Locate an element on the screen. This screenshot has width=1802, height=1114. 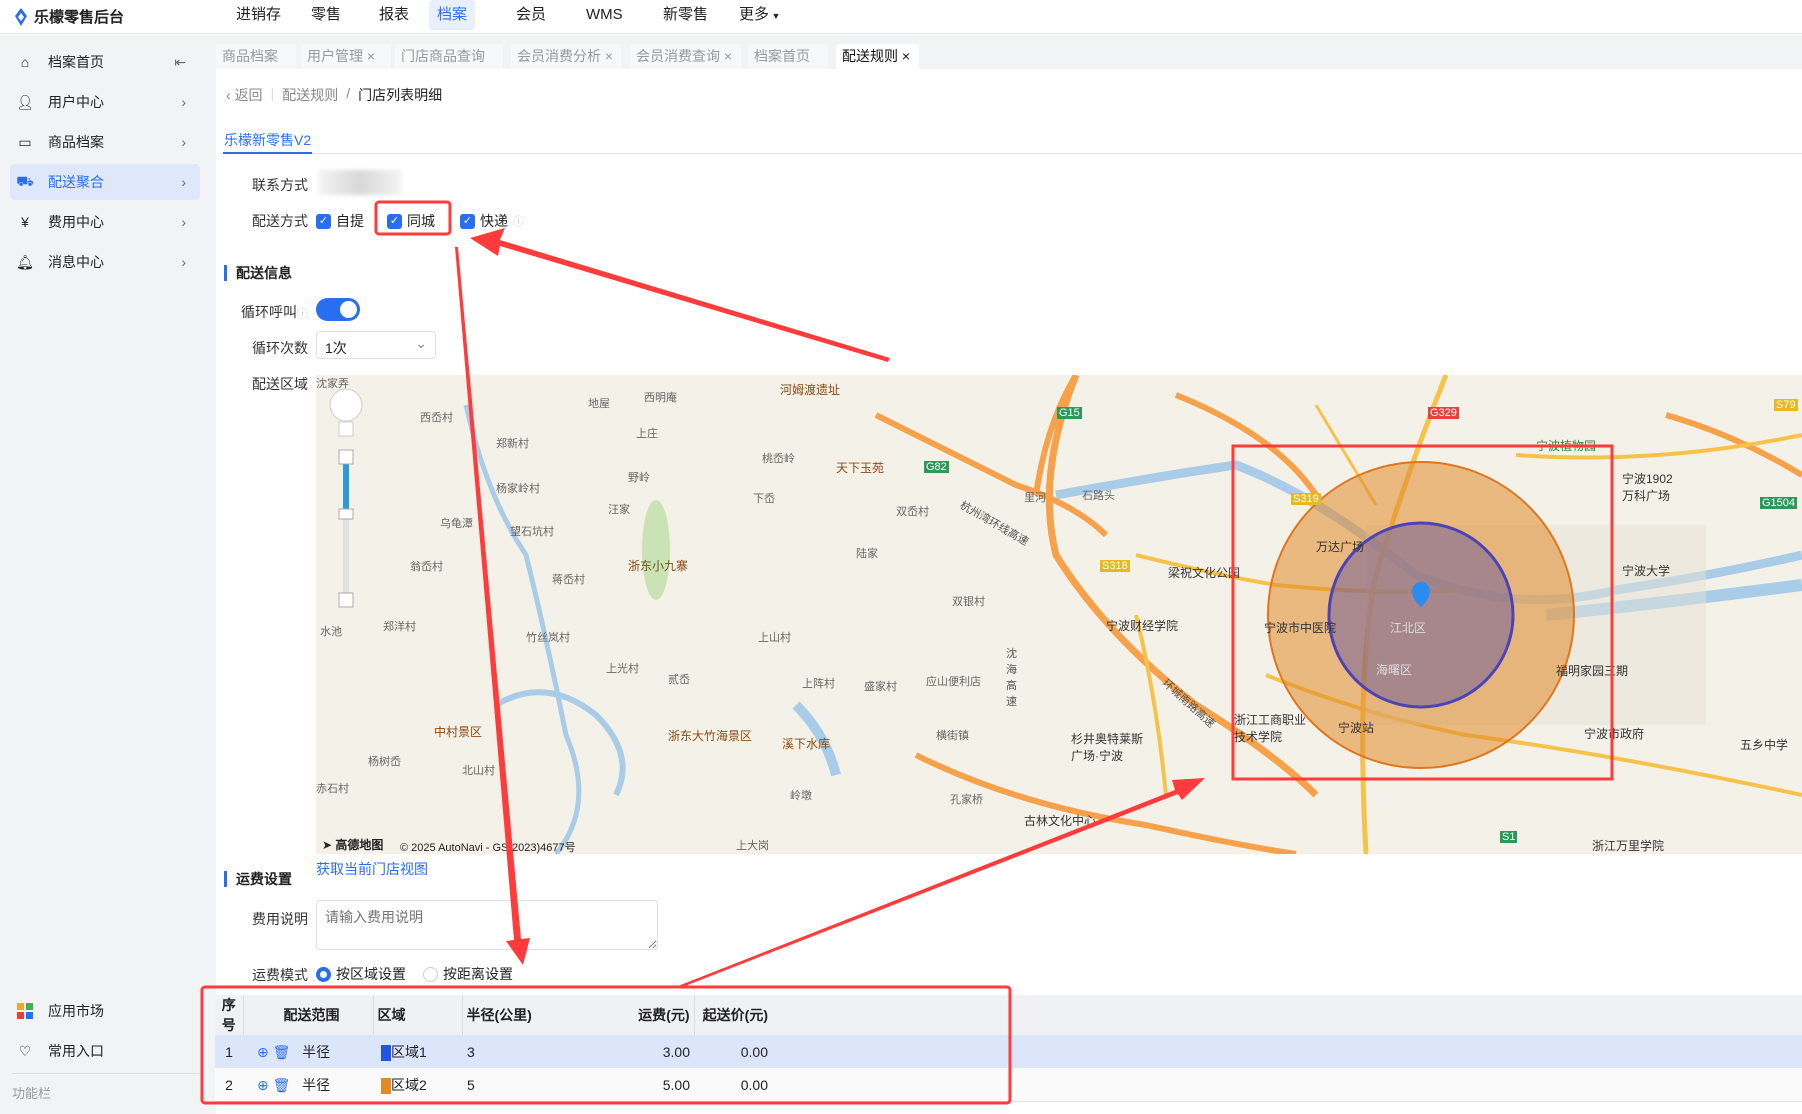
table-row: 2 ⊕ 🗑︎ 半径 区域2 5 5.00 0.00 is located at coordinates (1008, 1084).